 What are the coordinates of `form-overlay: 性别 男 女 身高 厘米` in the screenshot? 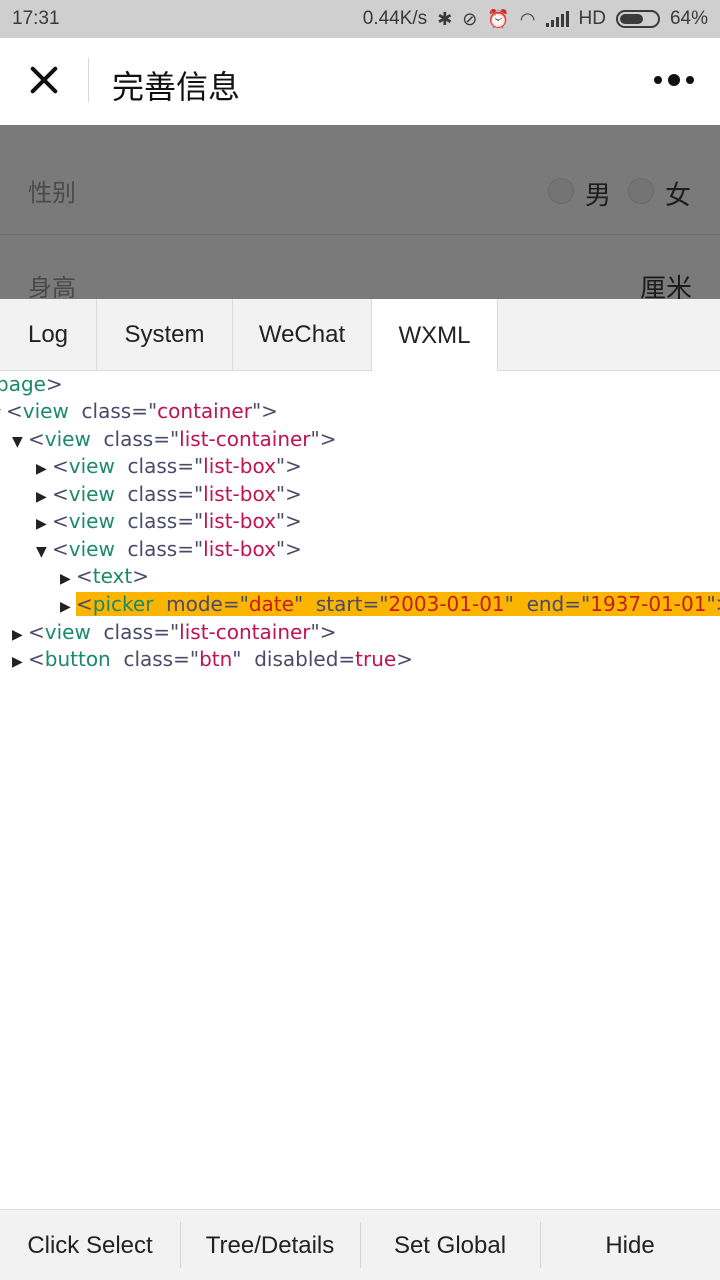 It's located at (360, 212).